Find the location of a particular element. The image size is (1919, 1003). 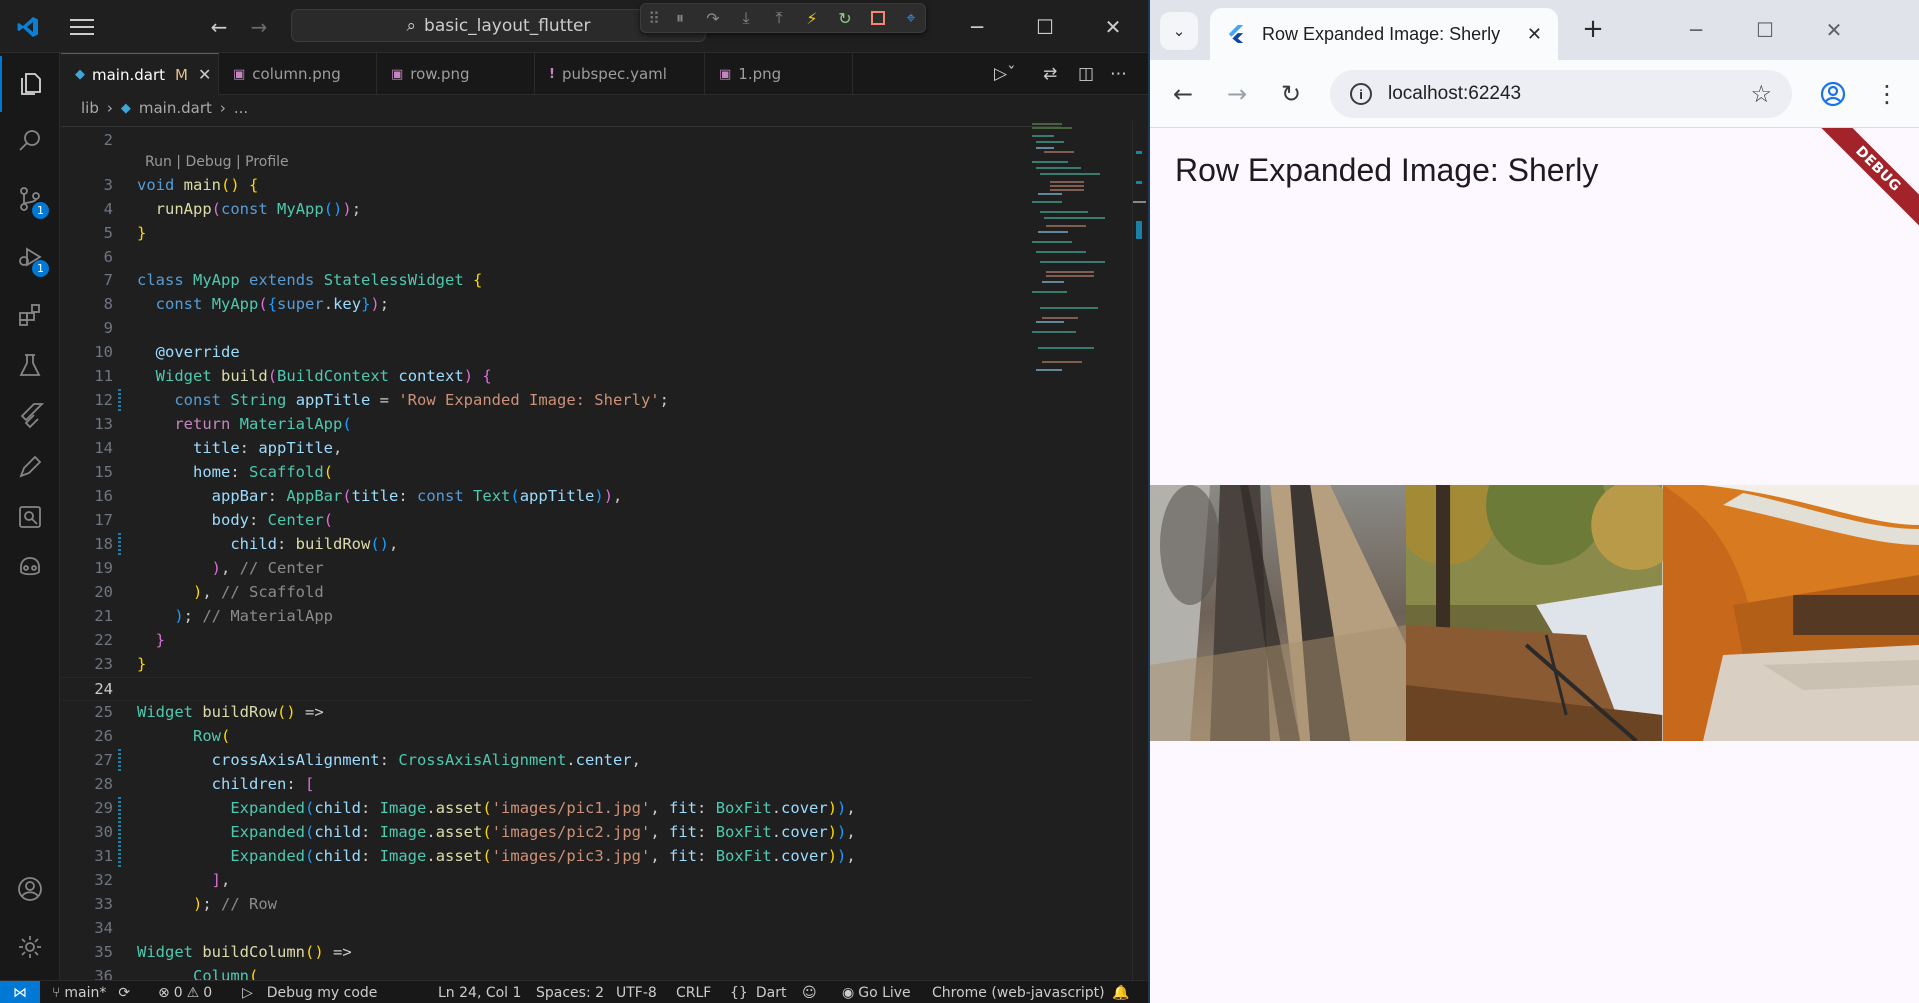

code-line: 4 runApp(const MyApp()); is located at coordinates (232, 209).